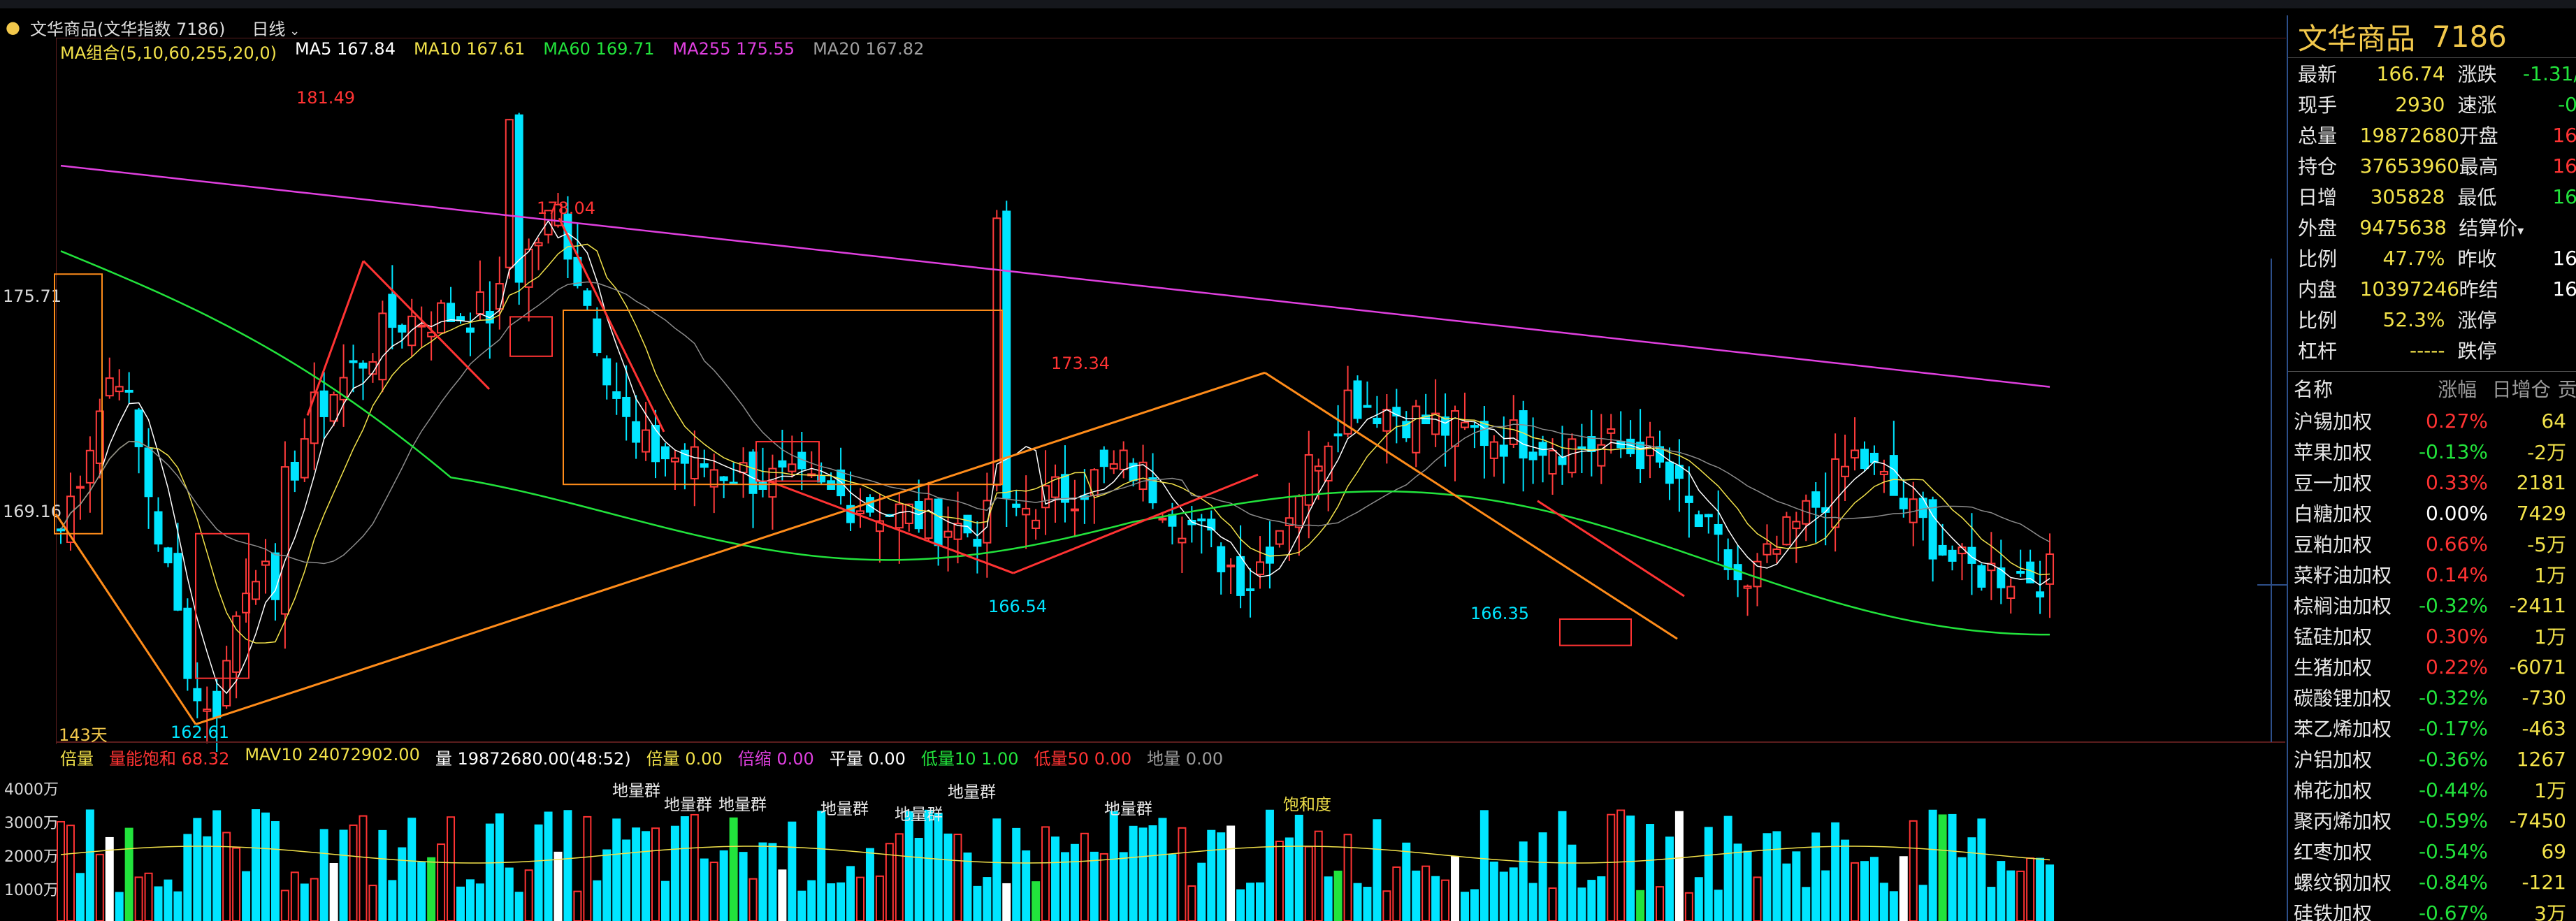 The width and height of the screenshot is (2576, 921). What do you see at coordinates (2432, 909) in the screenshot?
I see `watchlist-row: 硅铁加权 -0.67% 3万` at bounding box center [2432, 909].